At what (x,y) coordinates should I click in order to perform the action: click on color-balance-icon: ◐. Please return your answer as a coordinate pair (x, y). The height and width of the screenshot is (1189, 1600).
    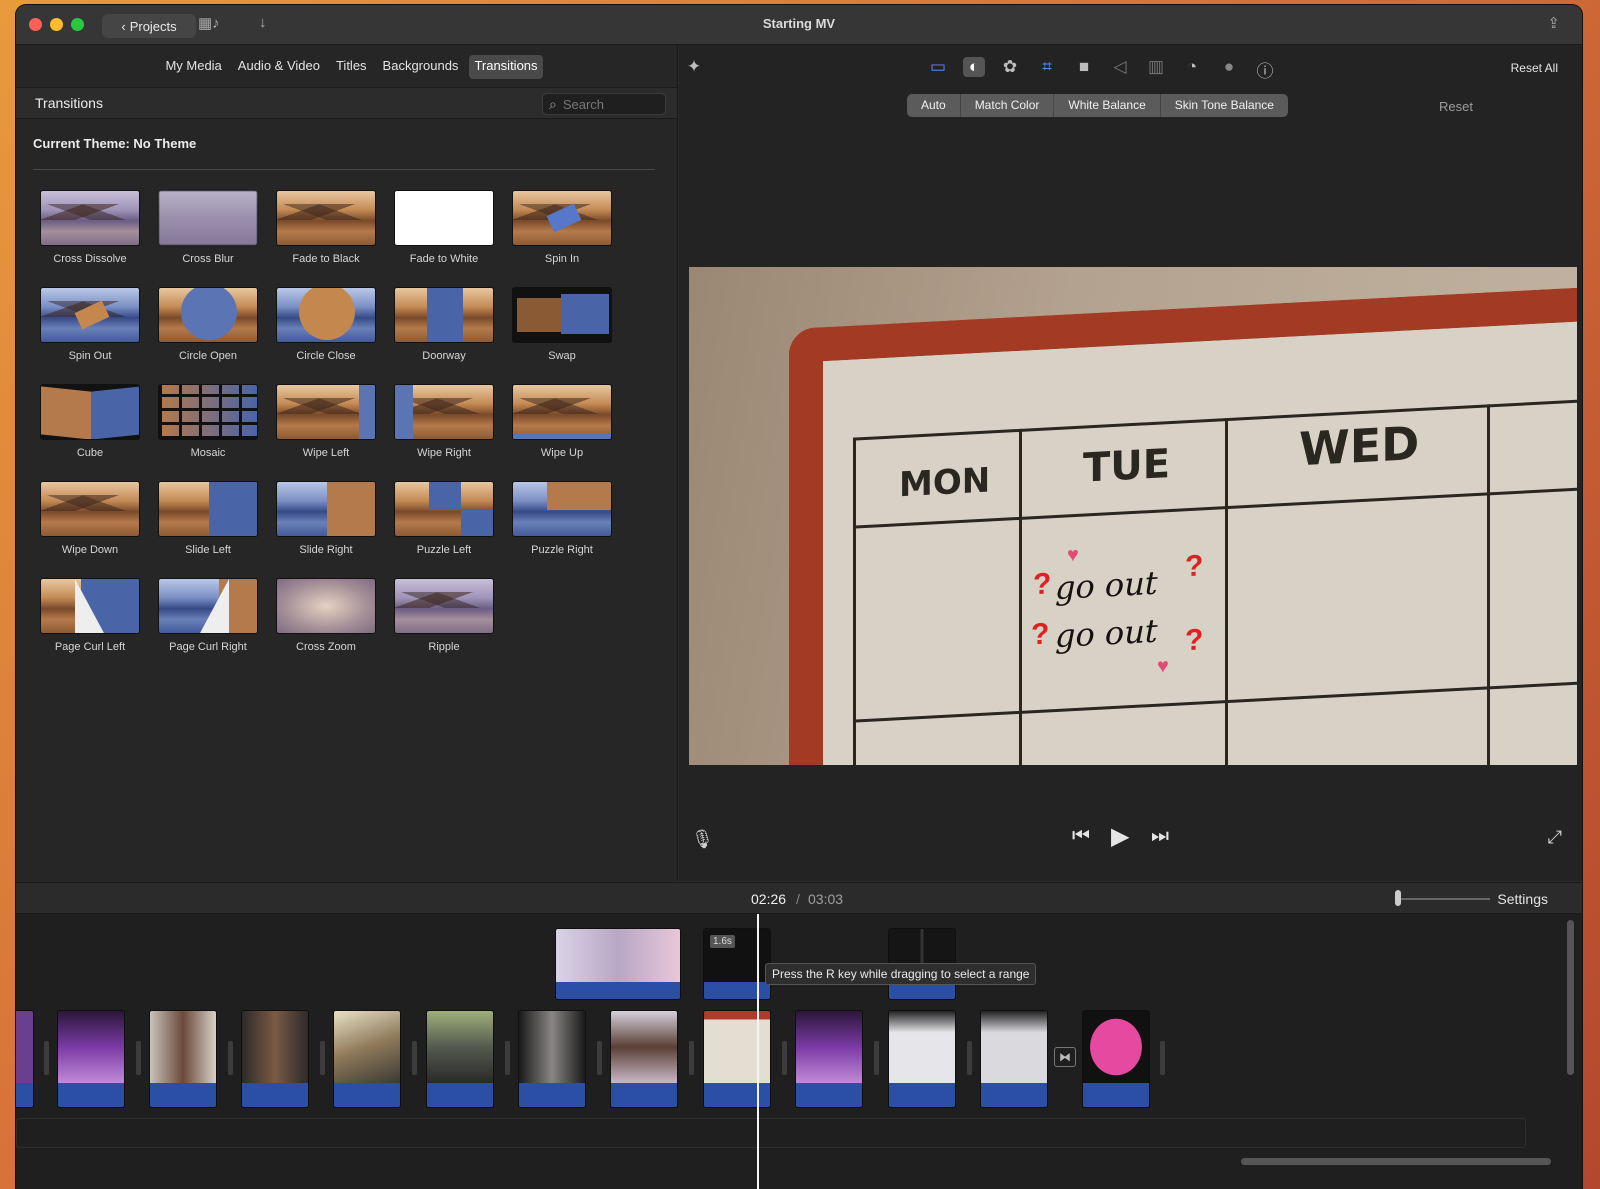
    Looking at the image, I should click on (974, 67).